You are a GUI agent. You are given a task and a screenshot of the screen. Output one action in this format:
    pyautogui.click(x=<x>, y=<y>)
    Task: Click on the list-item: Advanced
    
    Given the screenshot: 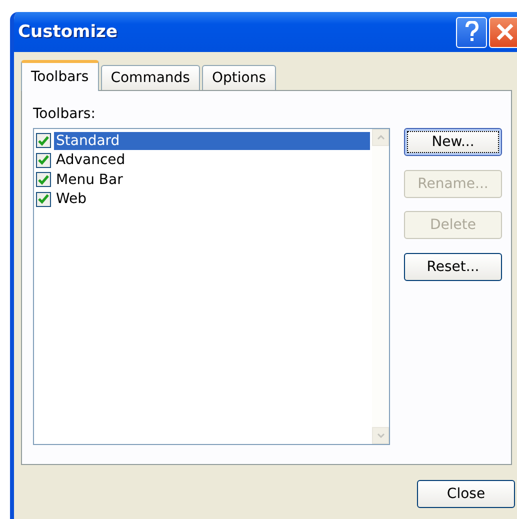 What is the action you would take?
    pyautogui.click(x=212, y=160)
    